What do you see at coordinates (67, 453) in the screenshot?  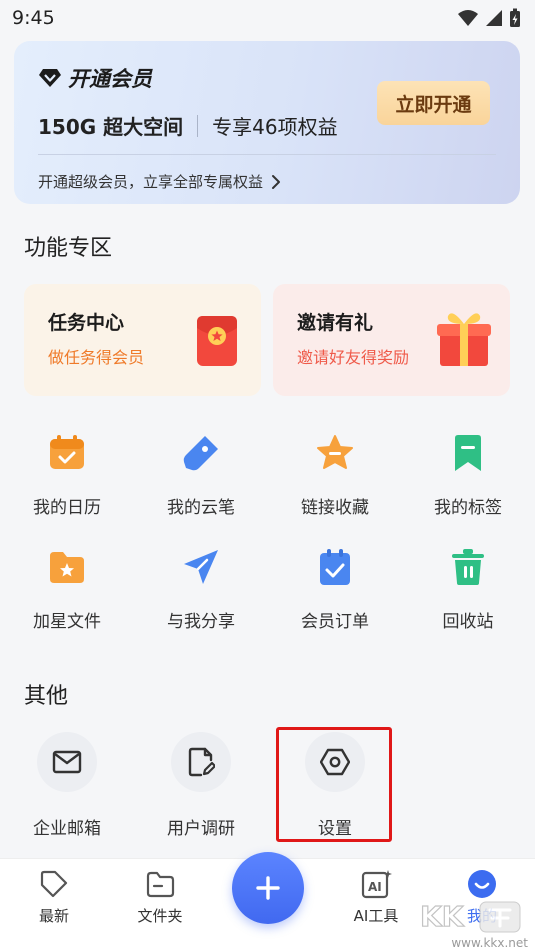 I see `calendar-icon` at bounding box center [67, 453].